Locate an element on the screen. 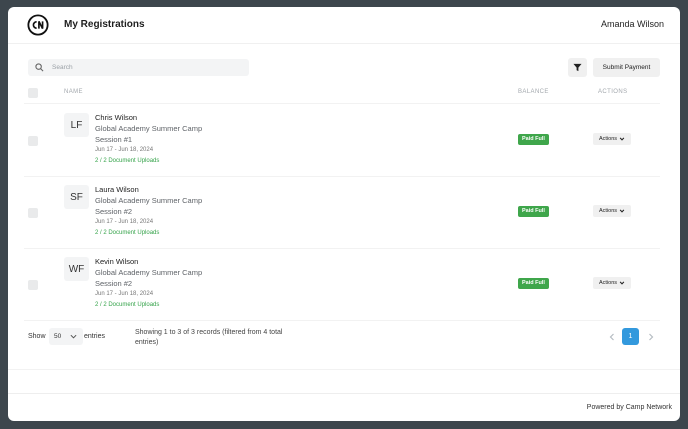  registrant-name: Kevin Wilson is located at coordinates (116, 261).